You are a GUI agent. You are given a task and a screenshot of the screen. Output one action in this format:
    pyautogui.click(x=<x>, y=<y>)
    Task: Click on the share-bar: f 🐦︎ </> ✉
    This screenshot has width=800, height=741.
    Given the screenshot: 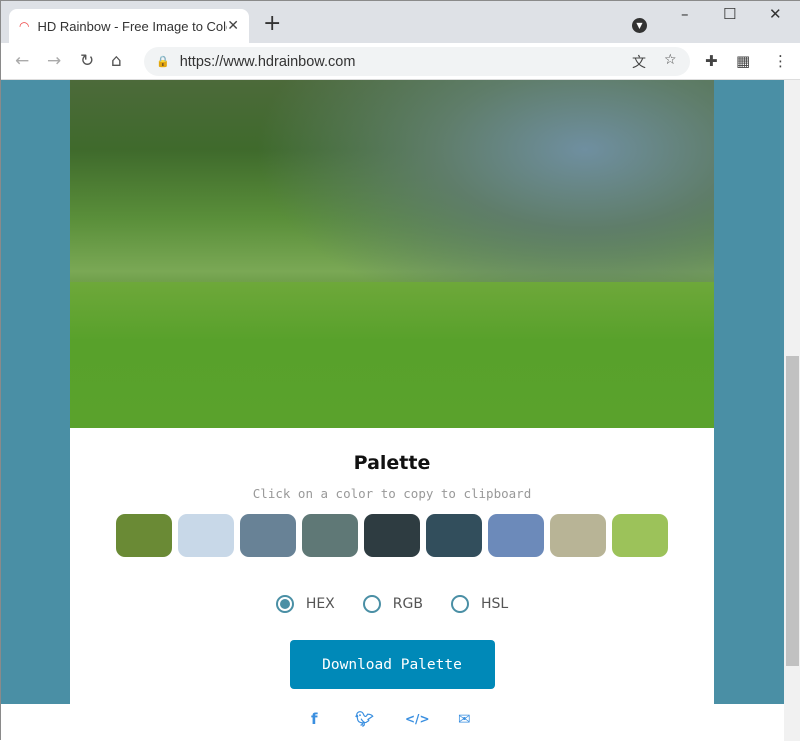 What is the action you would take?
    pyautogui.click(x=392, y=722)
    